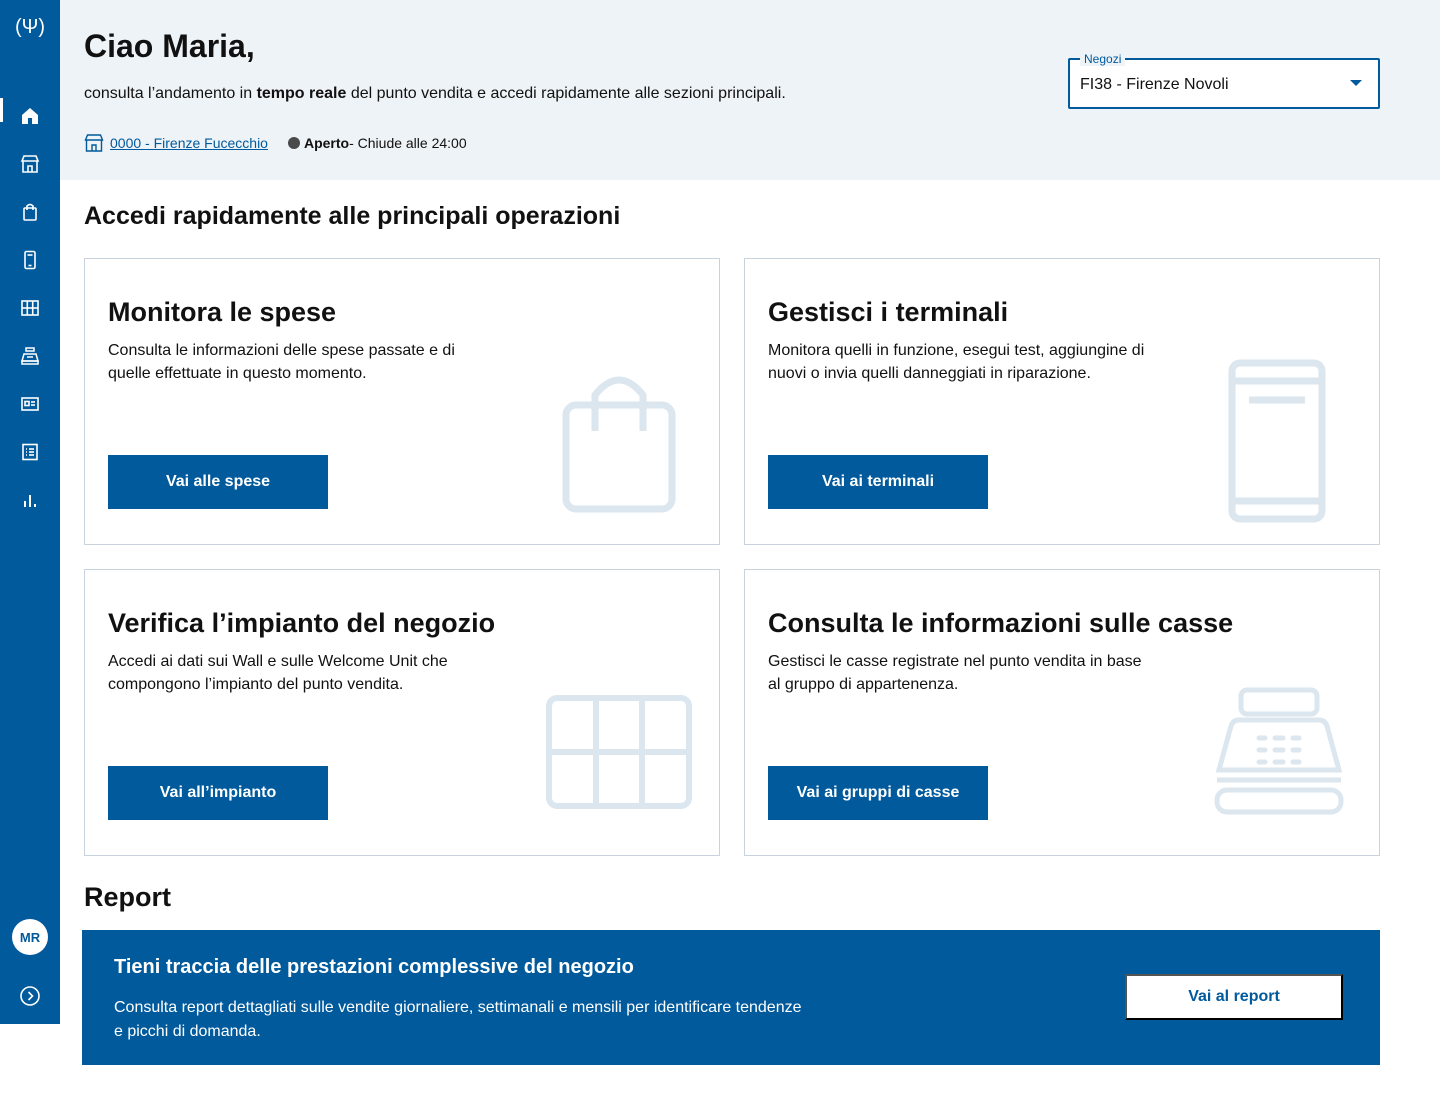 The image size is (1440, 1104). Describe the element at coordinates (1154, 84) in the screenshot. I see `store-select-value: FI38 - Firenze Novoli` at that location.